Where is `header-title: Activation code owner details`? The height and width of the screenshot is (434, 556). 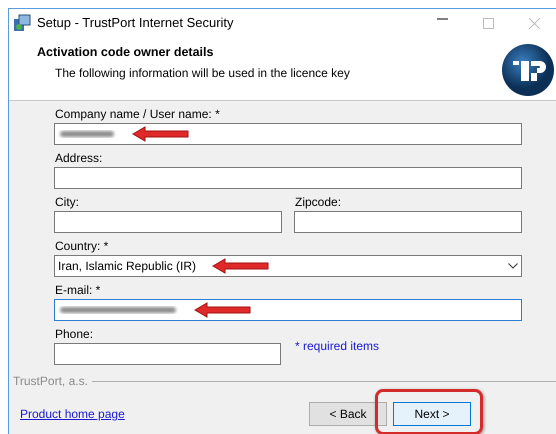
header-title: Activation code owner details is located at coordinates (125, 52).